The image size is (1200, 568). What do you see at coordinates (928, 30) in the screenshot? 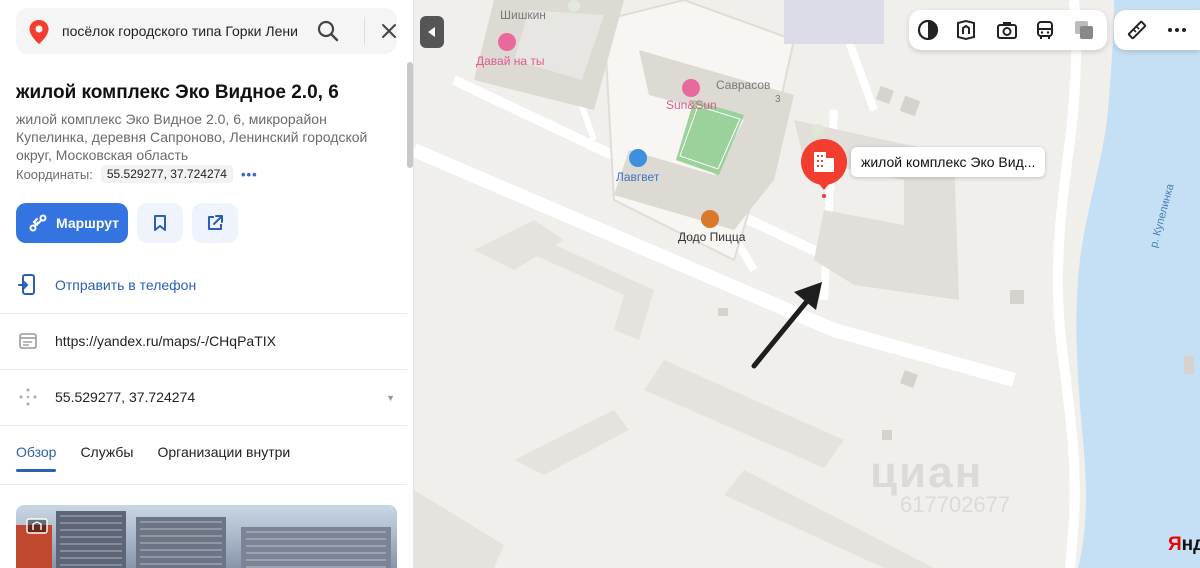
I see `layers-icon` at bounding box center [928, 30].